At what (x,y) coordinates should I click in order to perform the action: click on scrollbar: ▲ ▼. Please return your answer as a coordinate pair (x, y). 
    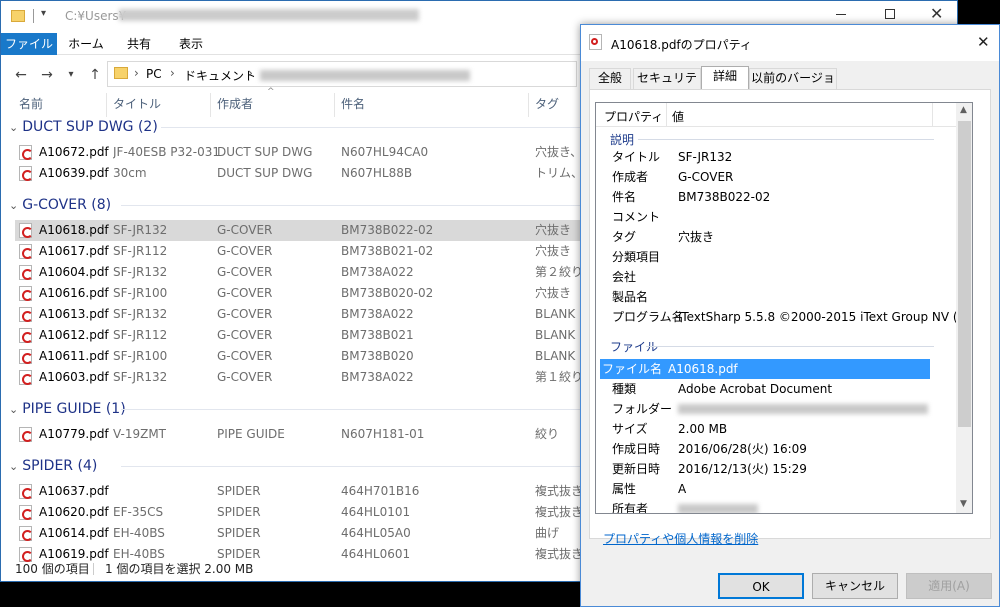
    Looking at the image, I should click on (964, 308).